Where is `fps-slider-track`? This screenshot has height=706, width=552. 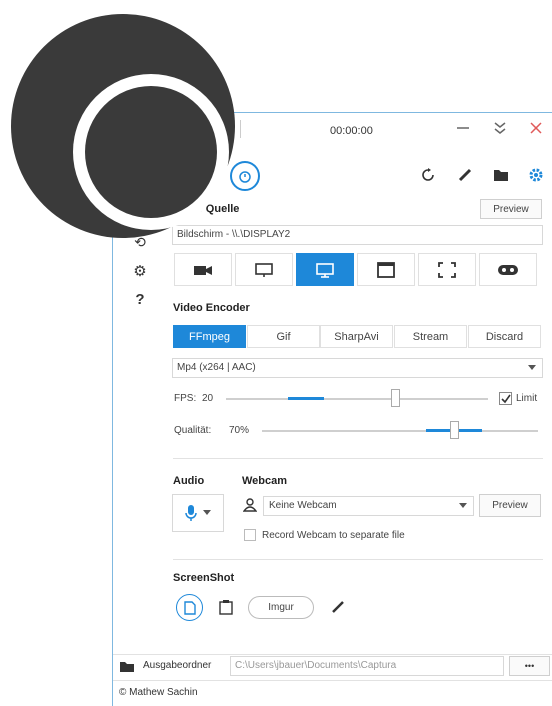 fps-slider-track is located at coordinates (357, 399).